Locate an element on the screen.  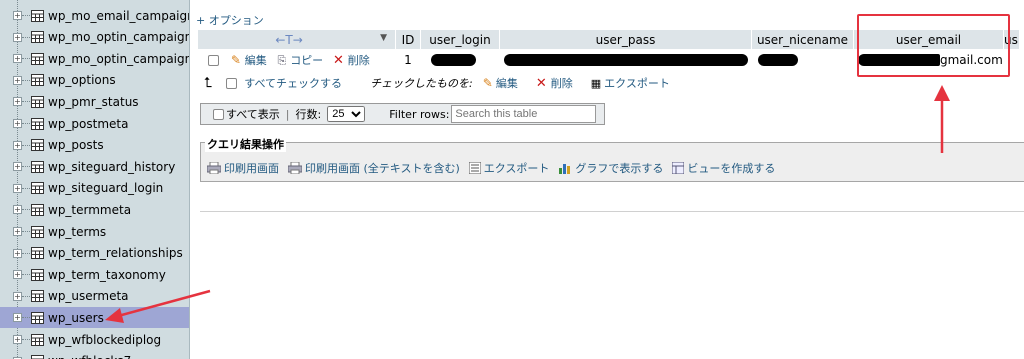
show-all-label: すべて表示 is located at coordinates (253, 114).